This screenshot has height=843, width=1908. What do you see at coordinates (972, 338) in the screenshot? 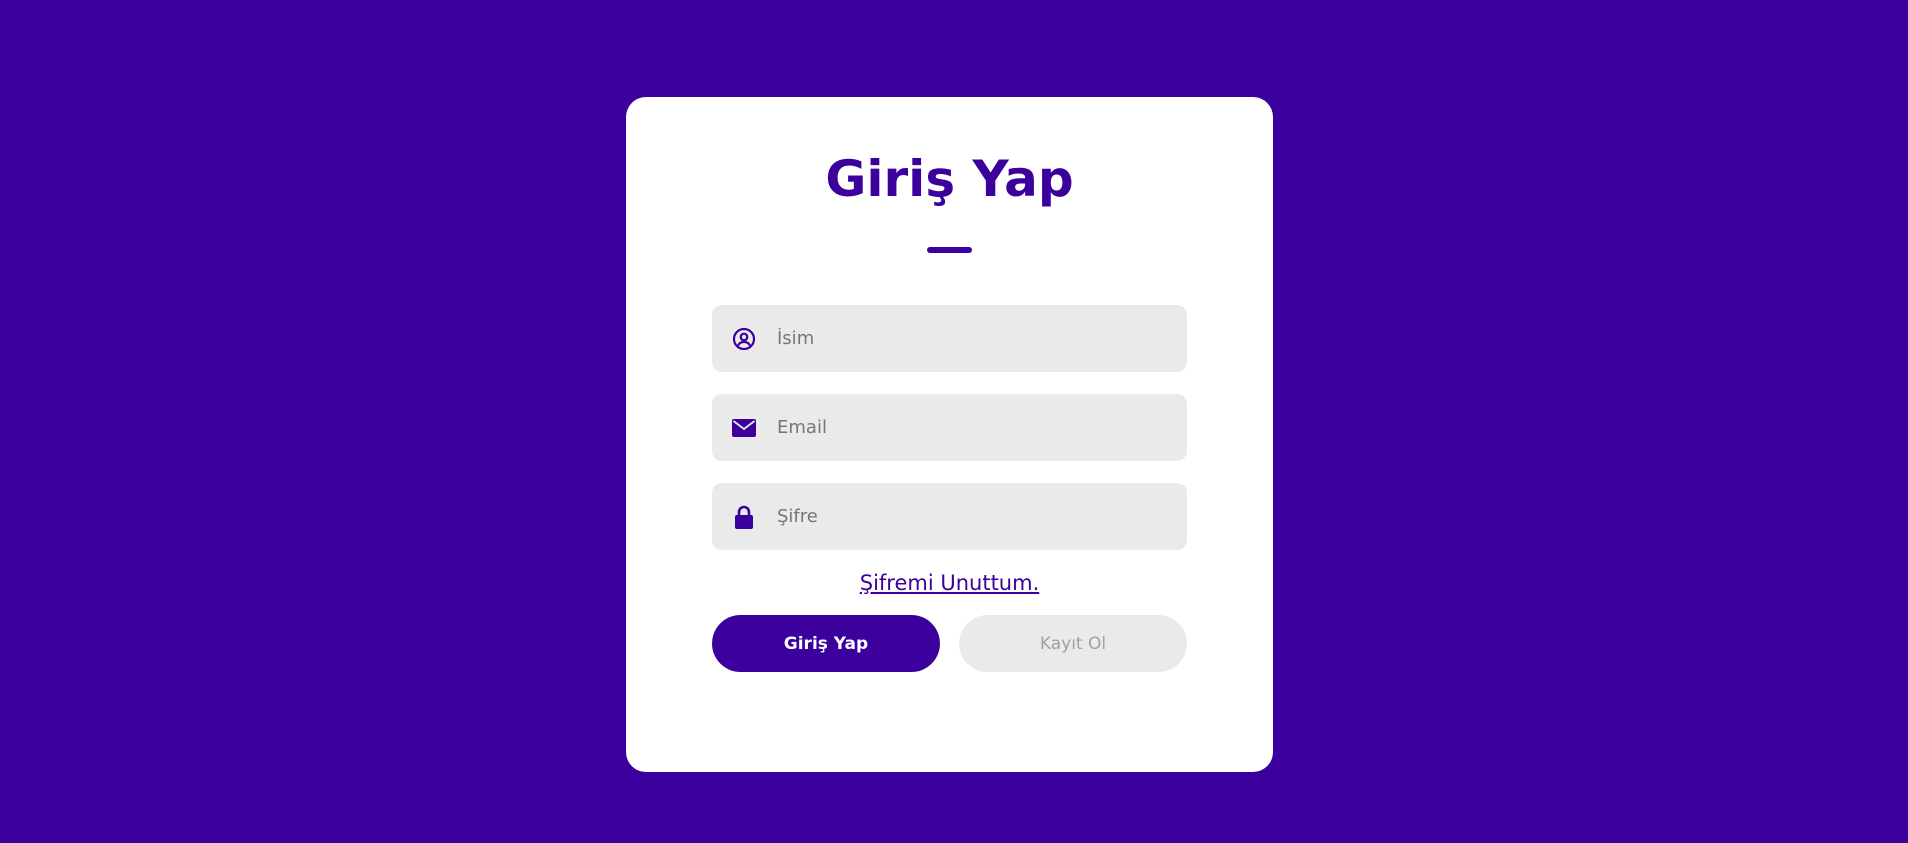
I see `name-input` at bounding box center [972, 338].